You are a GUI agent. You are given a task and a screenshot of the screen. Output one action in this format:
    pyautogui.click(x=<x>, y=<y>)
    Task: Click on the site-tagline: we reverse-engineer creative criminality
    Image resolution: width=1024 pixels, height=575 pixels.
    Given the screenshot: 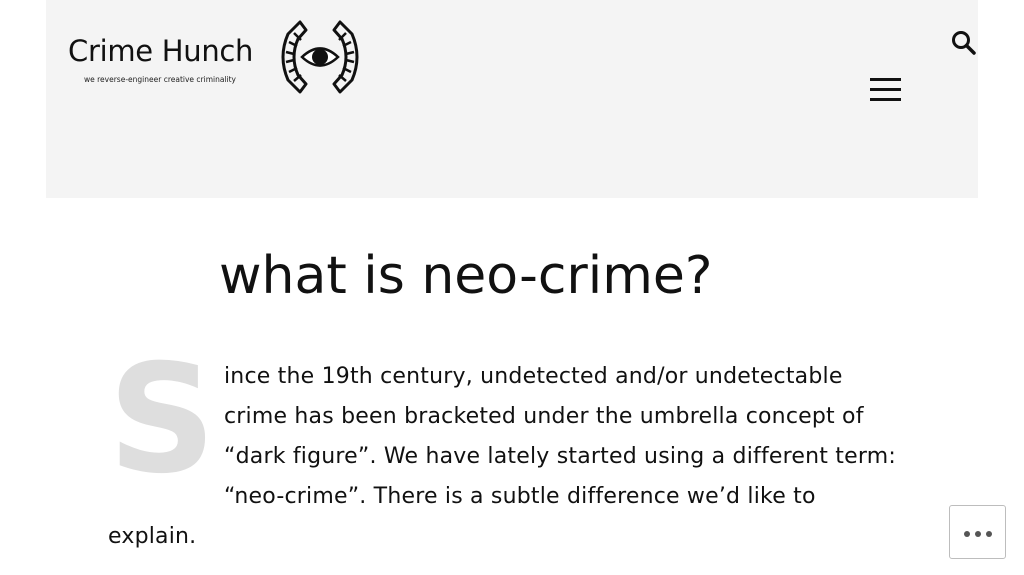 What is the action you would take?
    pyautogui.click(x=160, y=79)
    